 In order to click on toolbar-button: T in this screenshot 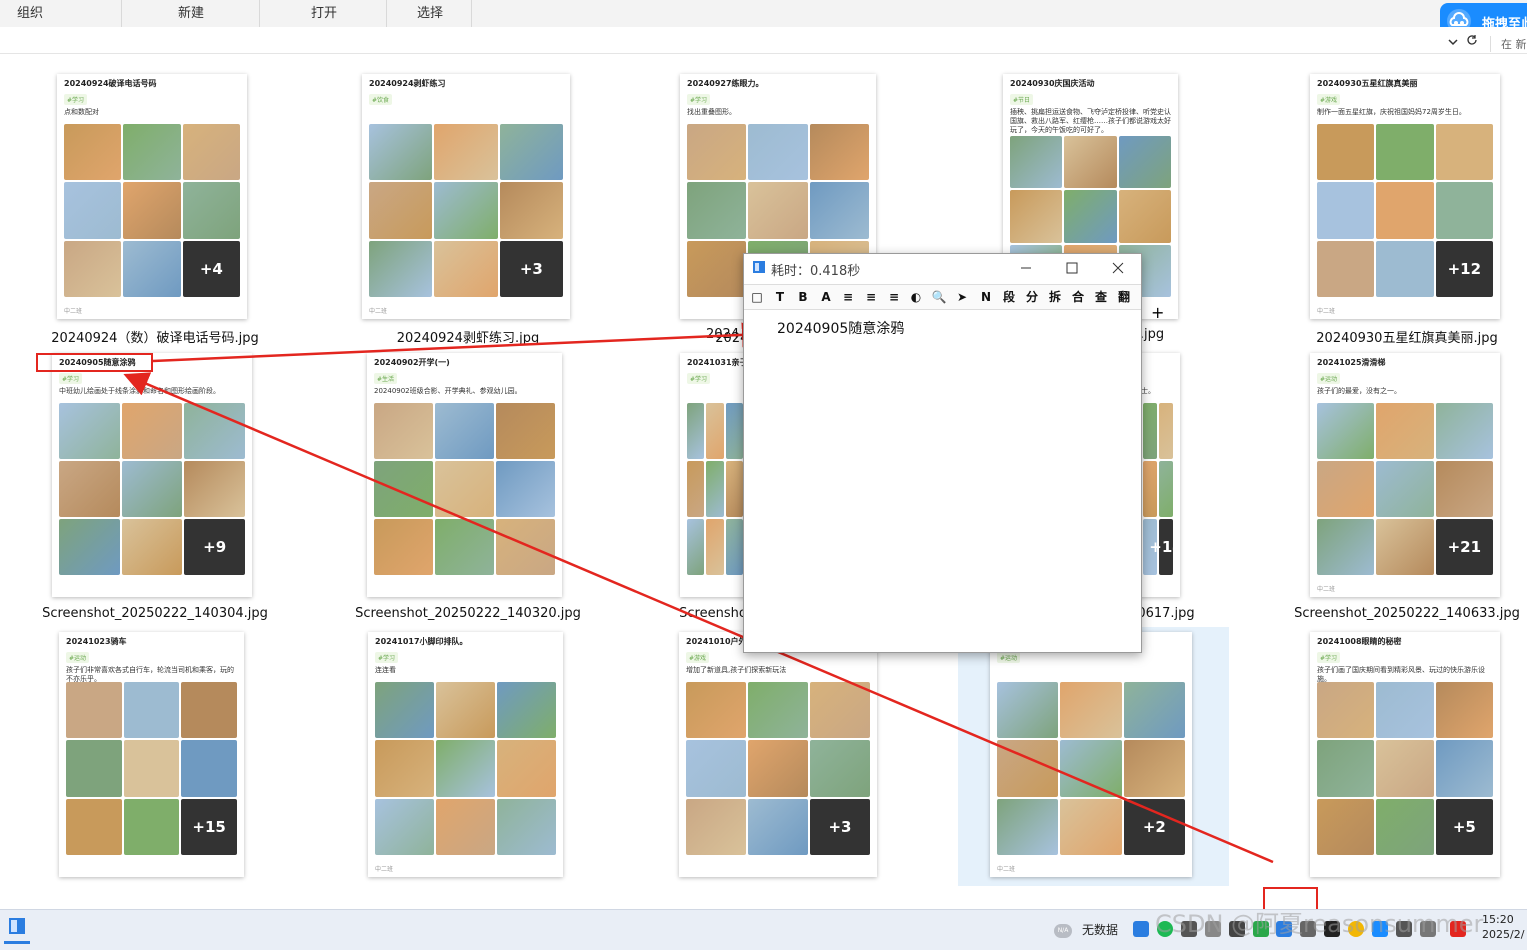, I will do `click(780, 297)`.